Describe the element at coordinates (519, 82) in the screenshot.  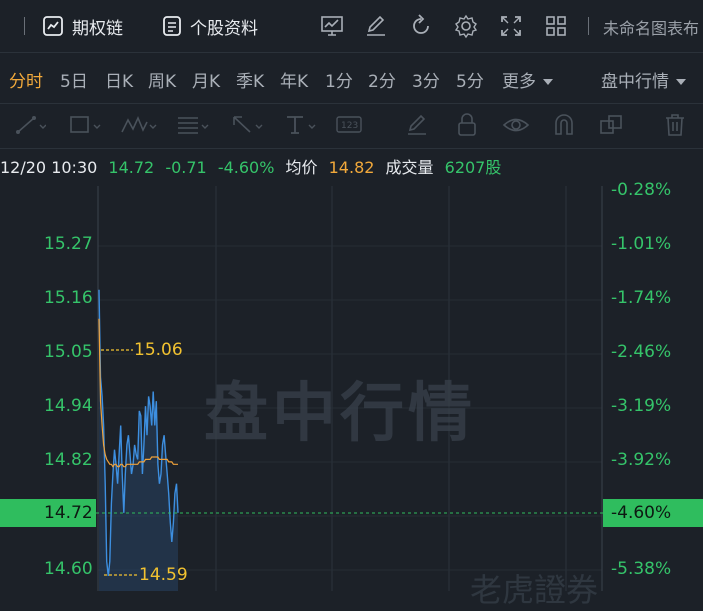
I see `more-label: 更多` at that location.